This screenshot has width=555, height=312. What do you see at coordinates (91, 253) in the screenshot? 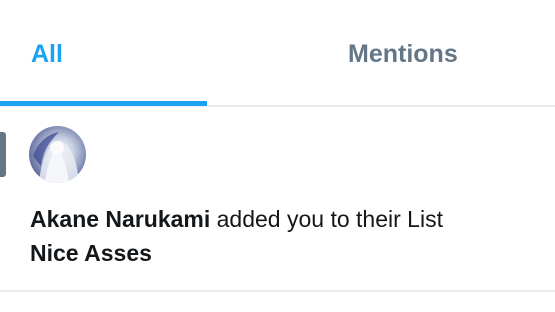
I see `list-name: Nice Asses` at bounding box center [91, 253].